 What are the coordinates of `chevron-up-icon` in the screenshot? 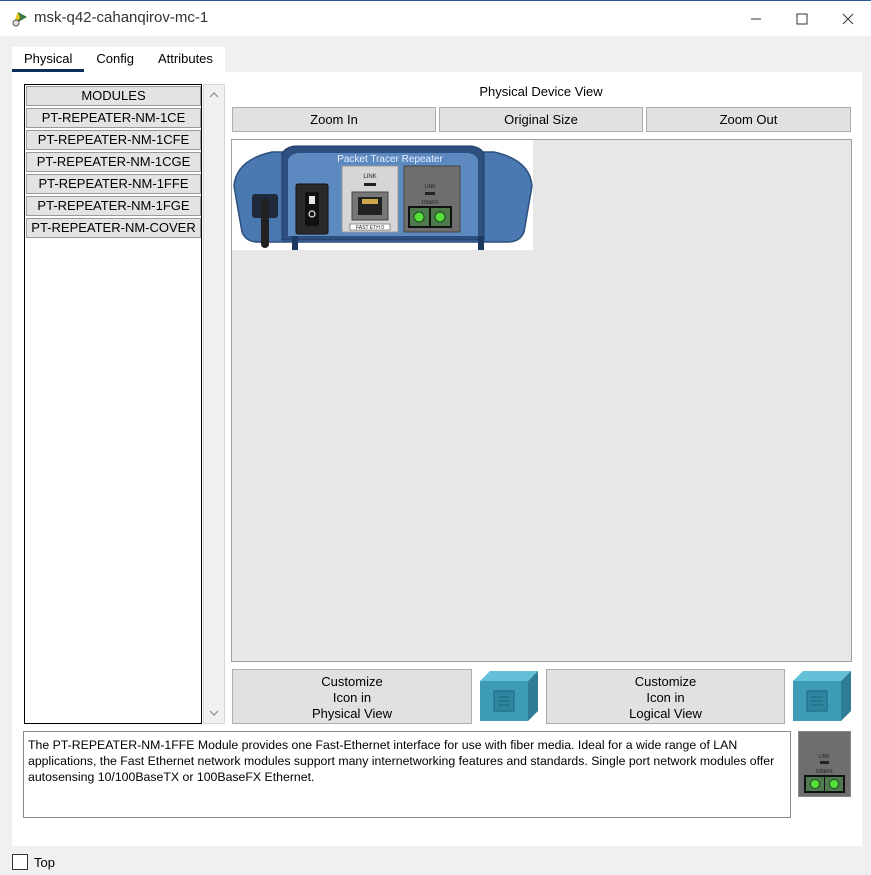 It's located at (214, 95).